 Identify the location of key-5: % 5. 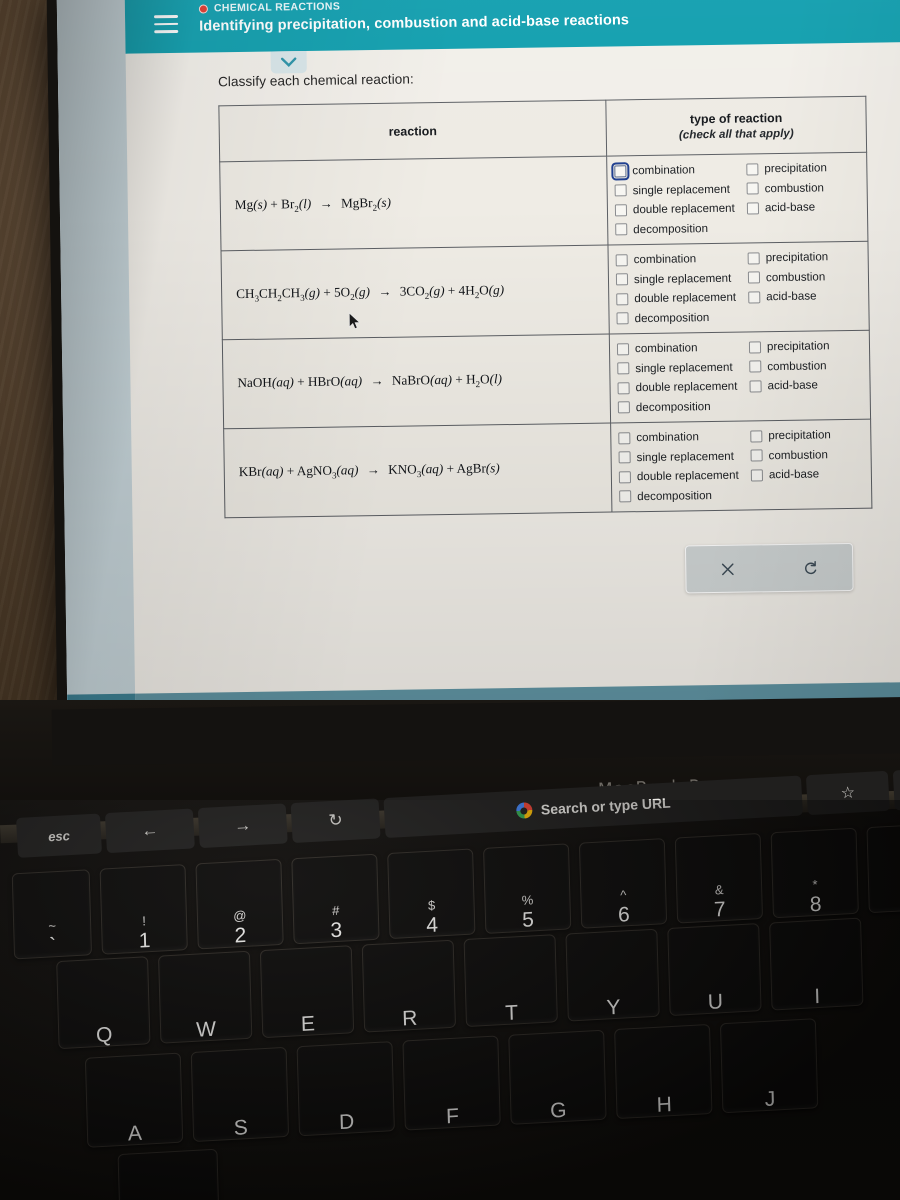
(527, 888).